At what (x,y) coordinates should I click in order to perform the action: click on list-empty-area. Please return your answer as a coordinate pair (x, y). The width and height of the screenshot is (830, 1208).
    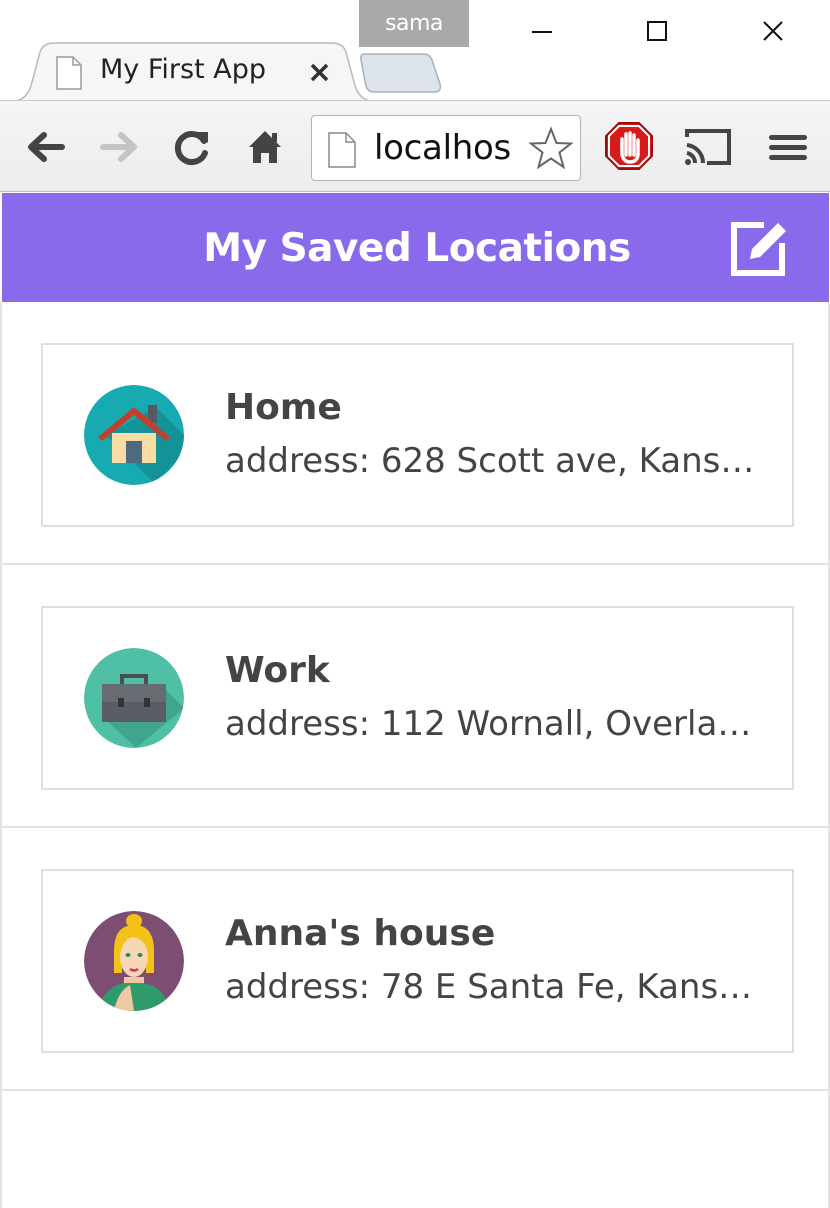
    Looking at the image, I should click on (415, 1149).